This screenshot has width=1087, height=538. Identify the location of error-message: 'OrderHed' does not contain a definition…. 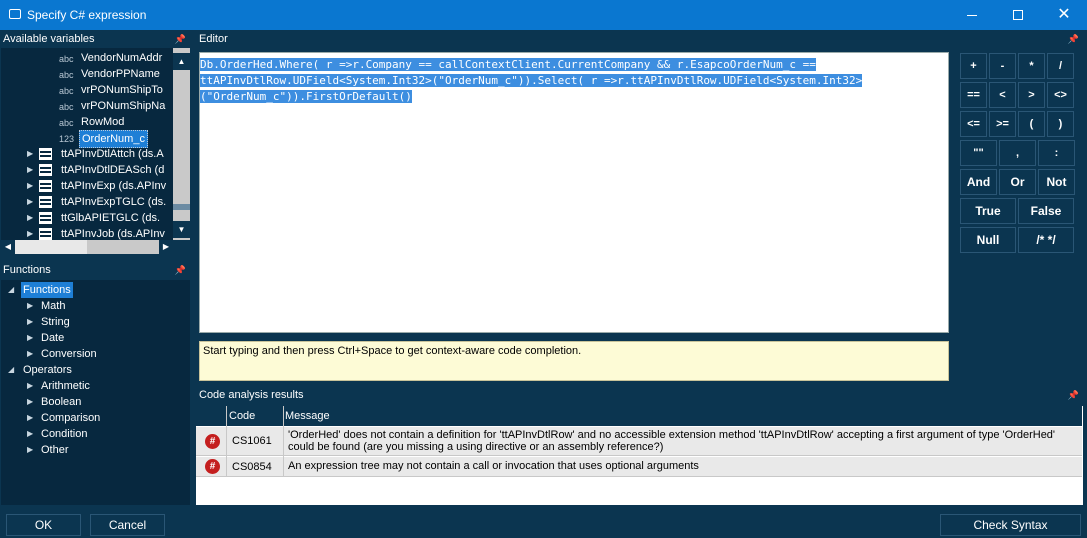
(672, 441).